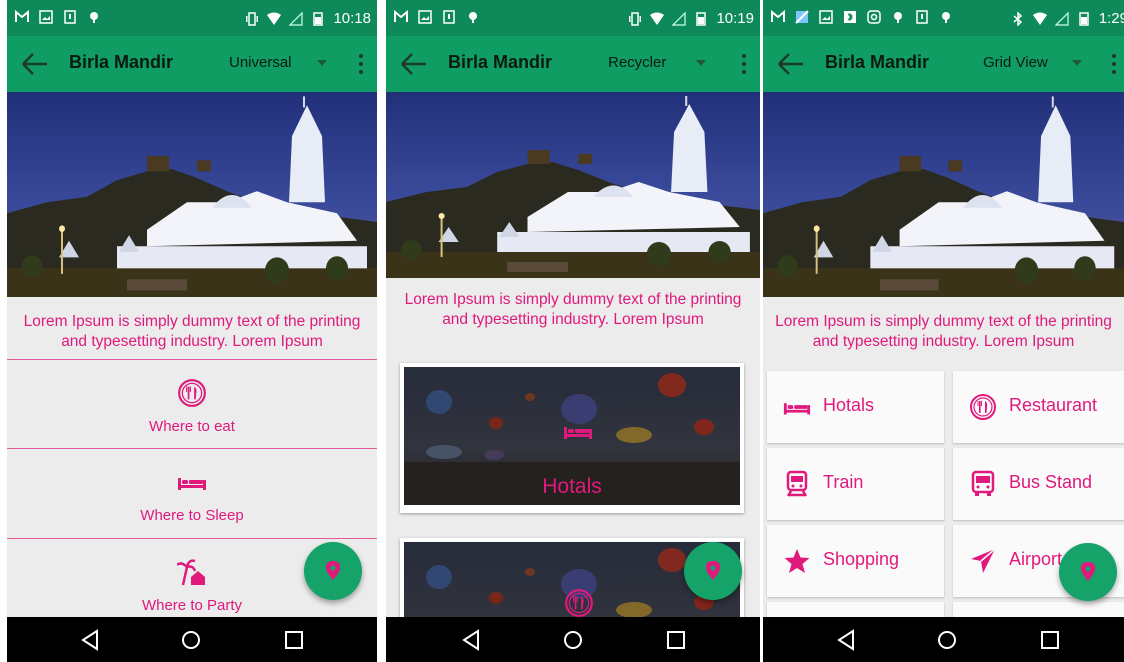 This screenshot has width=1124, height=662. Describe the element at coordinates (1111, 18) in the screenshot. I see `status-time: 1:29` at that location.